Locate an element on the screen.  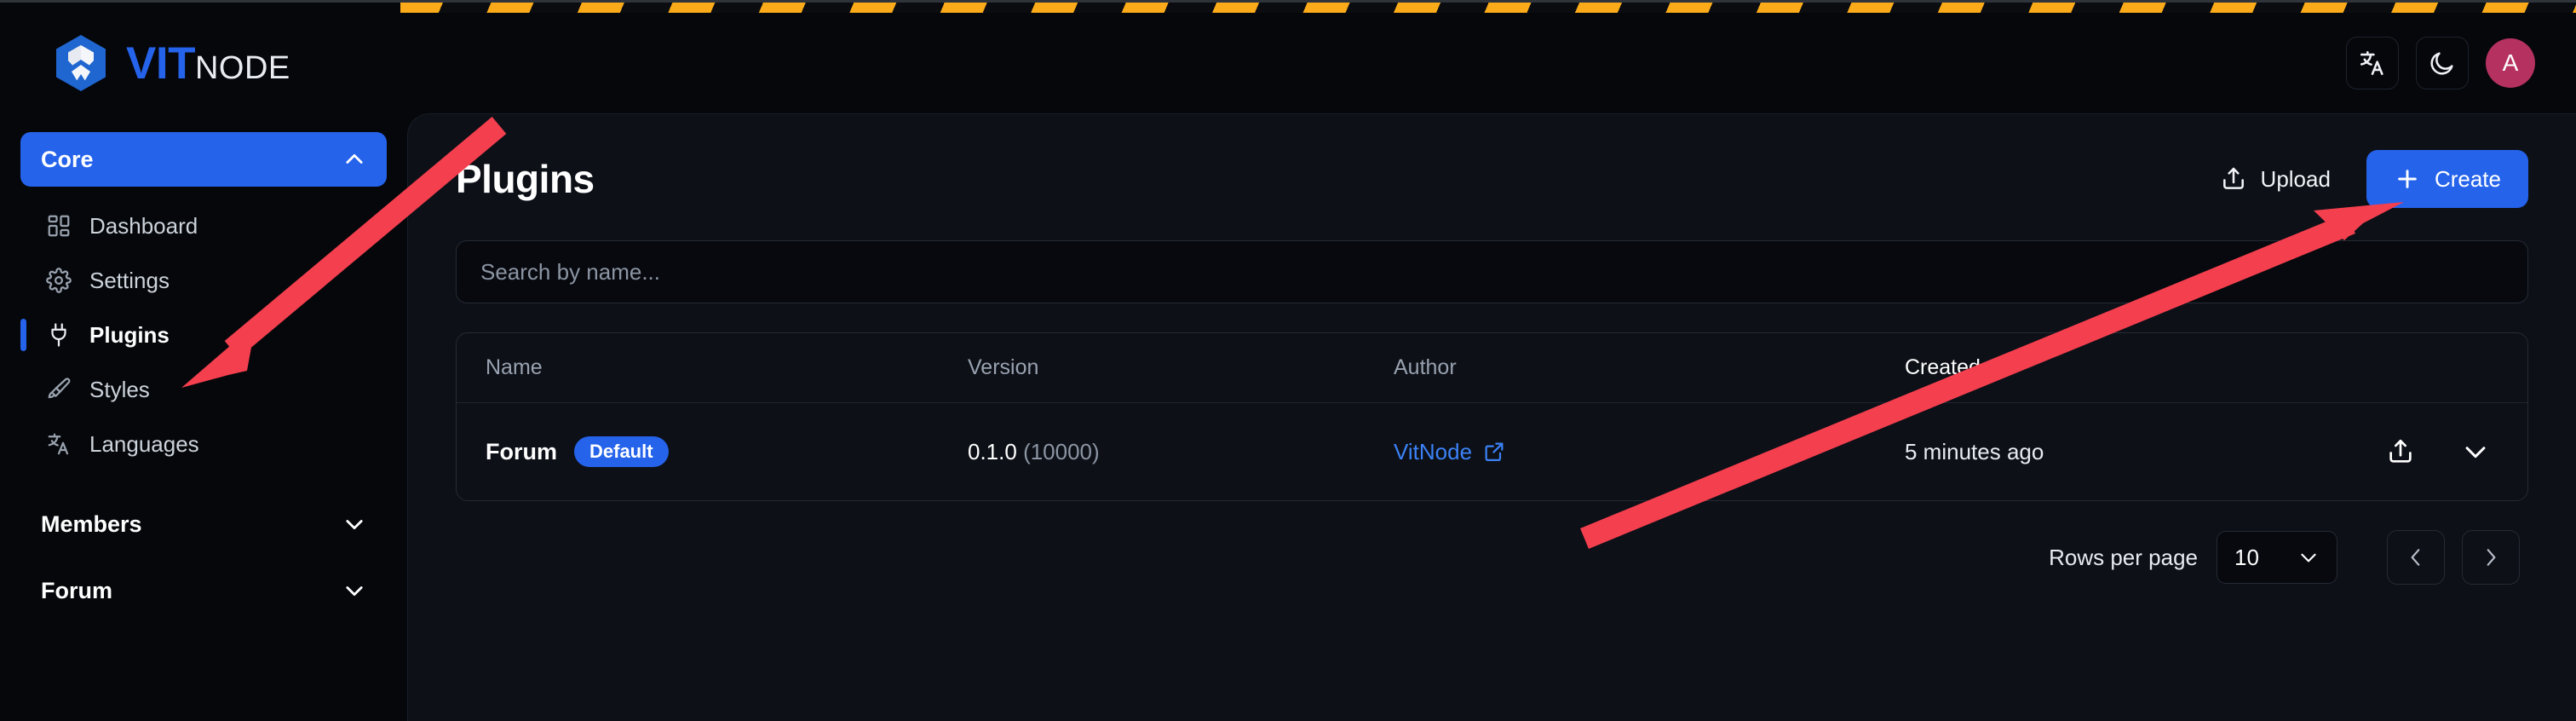
plugin-version: 0.1.0 is located at coordinates (993, 451).